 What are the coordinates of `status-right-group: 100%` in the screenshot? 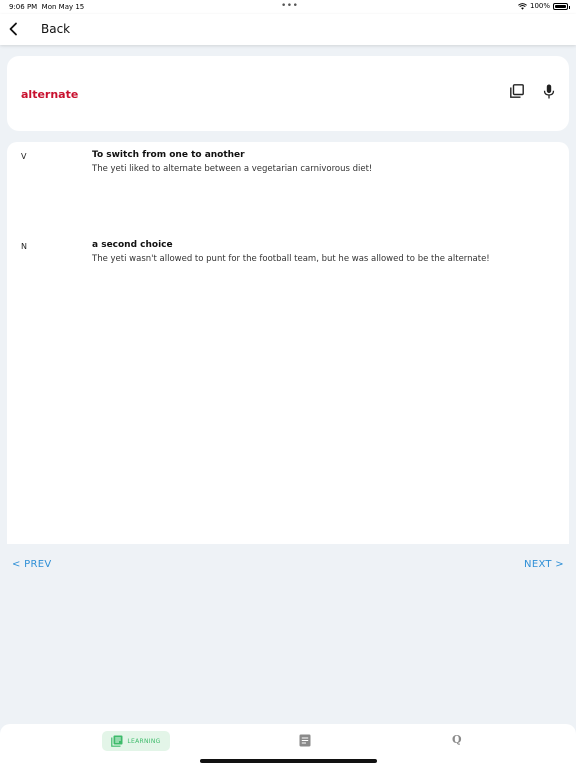 It's located at (544, 6).